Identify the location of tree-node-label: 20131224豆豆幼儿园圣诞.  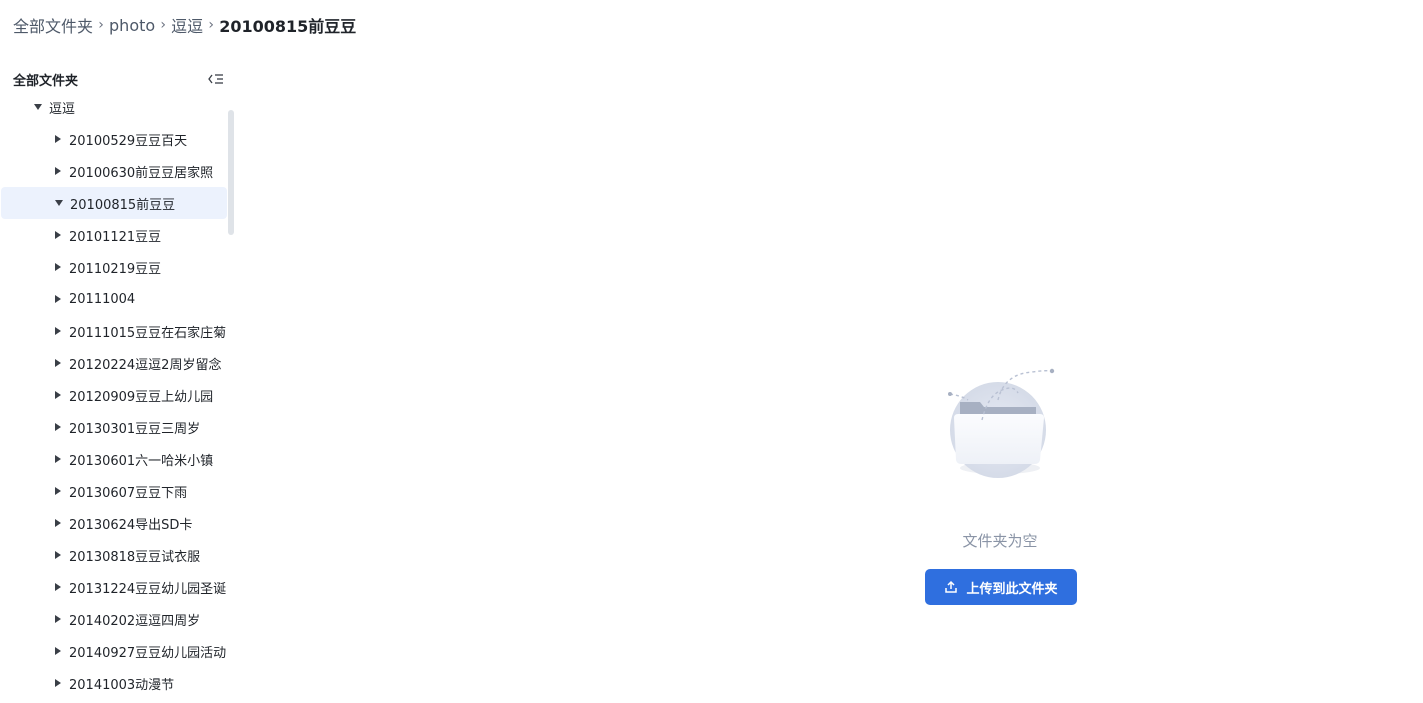
(148, 589).